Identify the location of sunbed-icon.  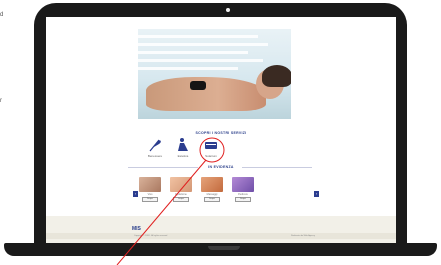
(211, 145).